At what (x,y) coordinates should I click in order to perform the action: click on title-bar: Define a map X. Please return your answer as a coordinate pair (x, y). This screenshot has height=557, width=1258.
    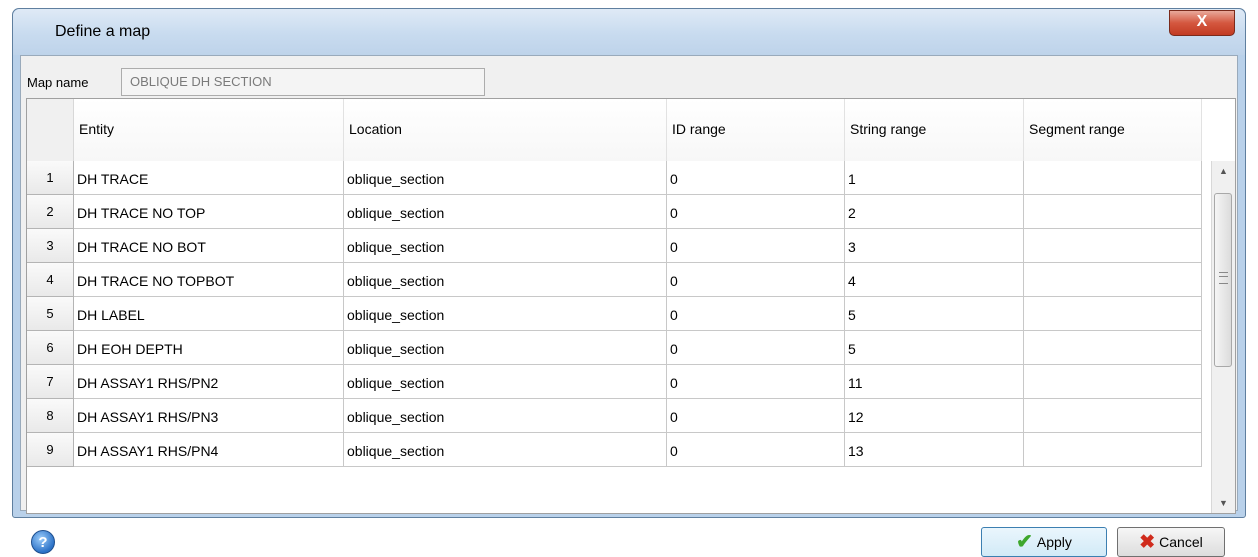
    Looking at the image, I should click on (629, 32).